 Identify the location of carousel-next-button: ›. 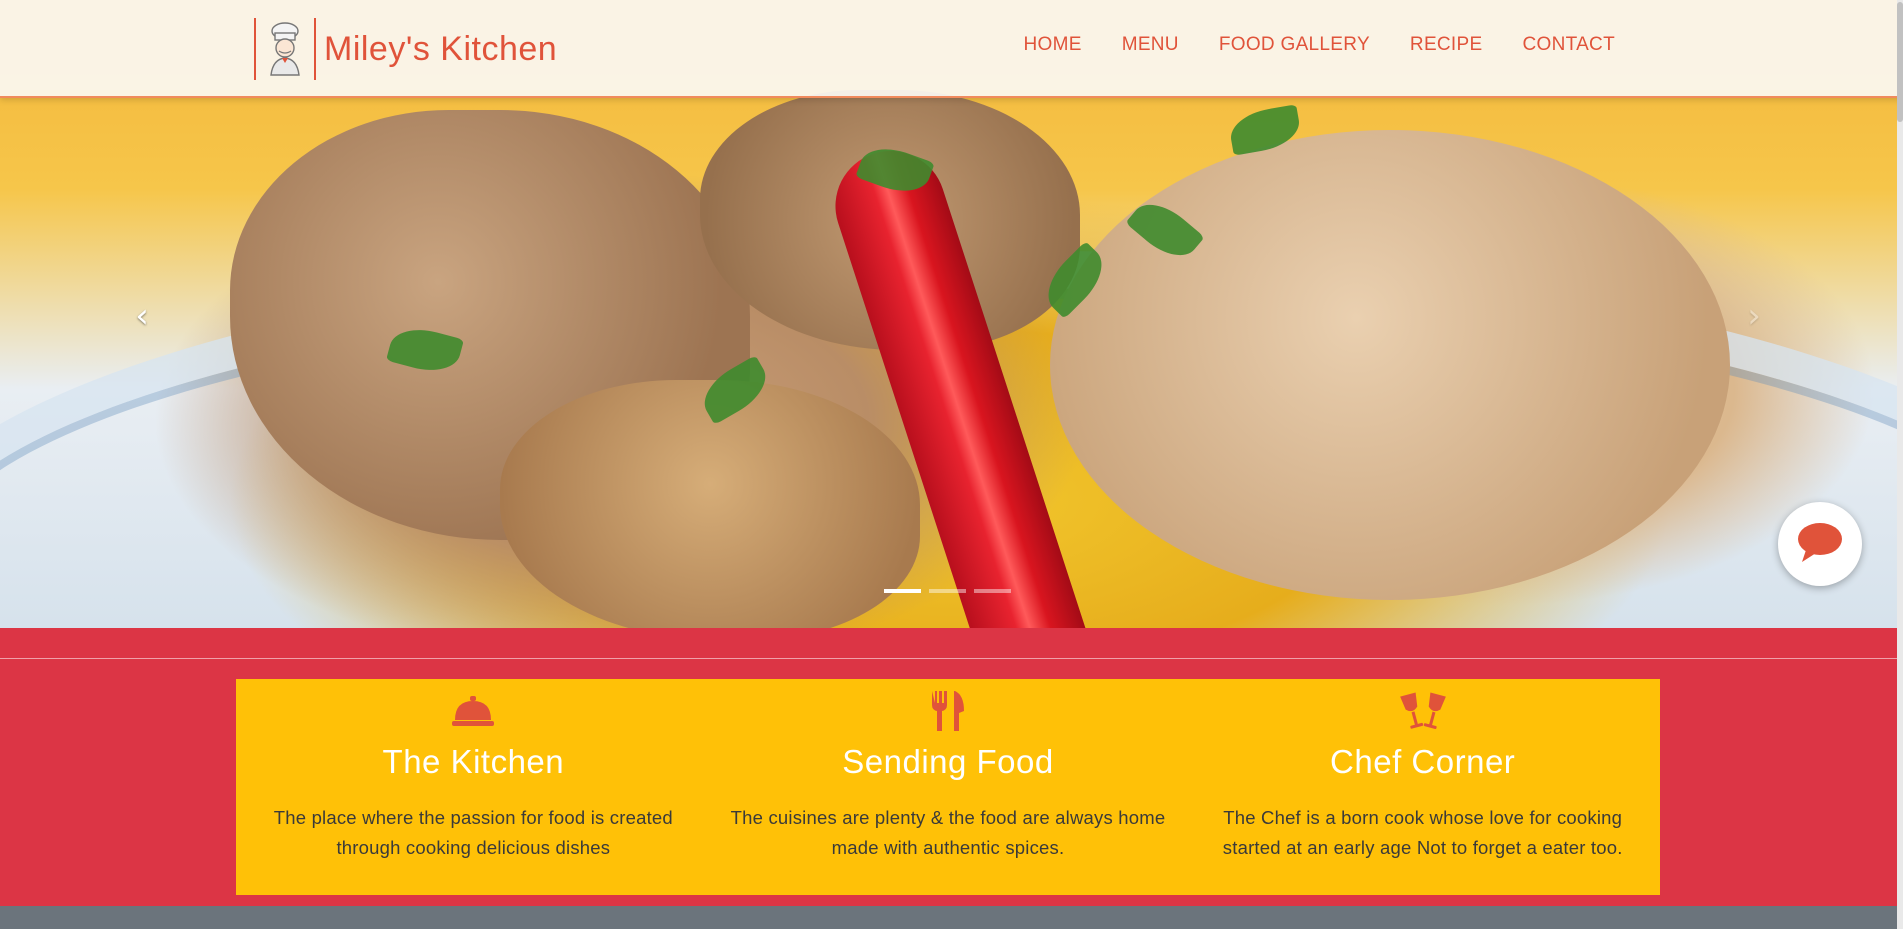
(1754, 316).